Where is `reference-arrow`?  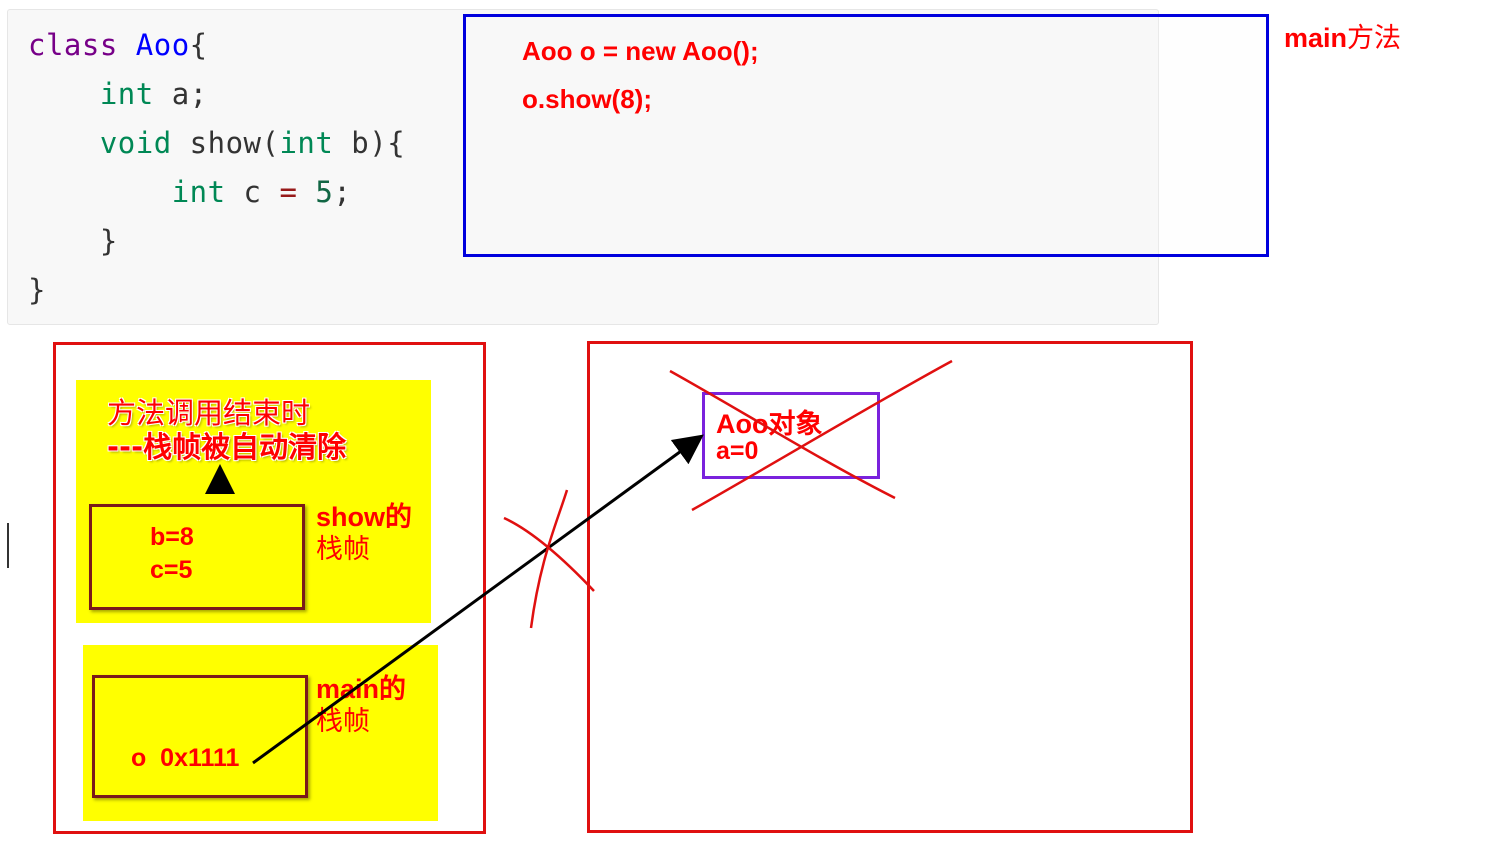
reference-arrow is located at coordinates (478, 599).